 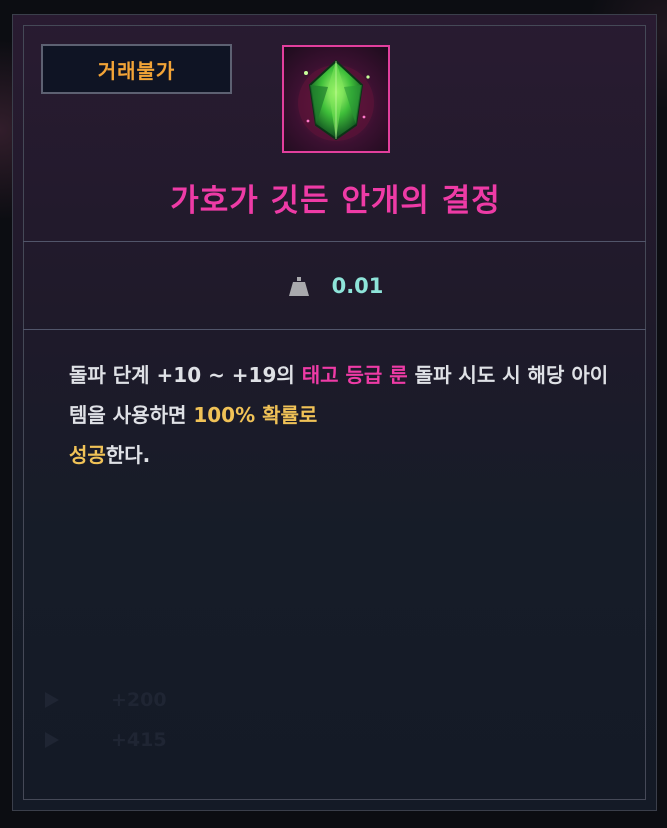 I want to click on weight-row: 0.01, so click(x=335, y=286).